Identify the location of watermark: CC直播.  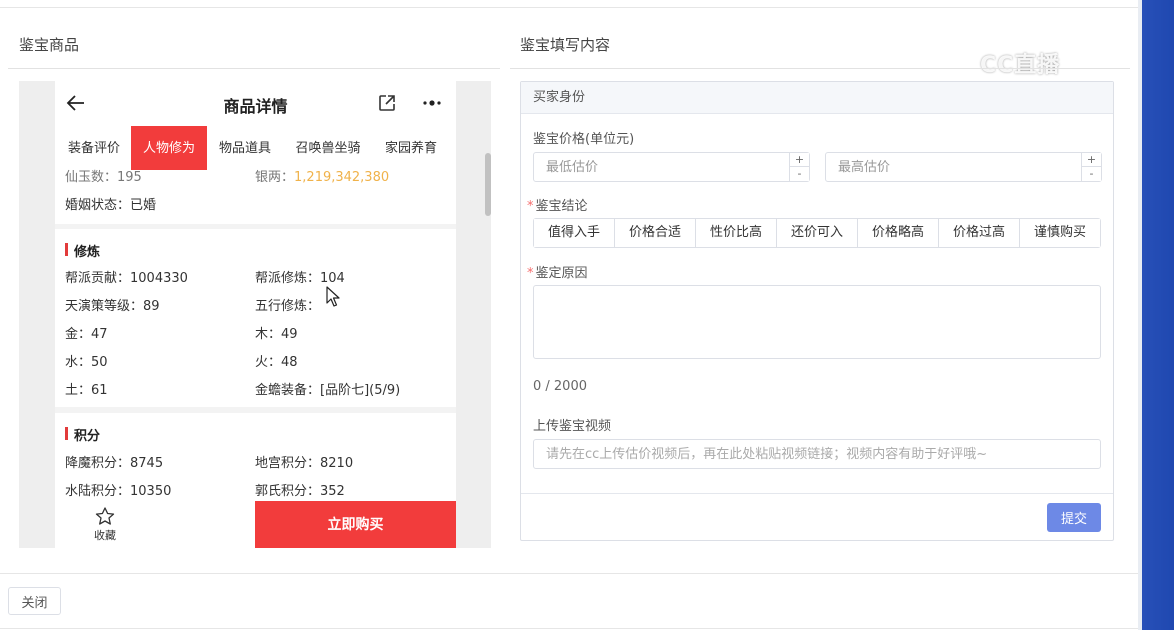
(1020, 65).